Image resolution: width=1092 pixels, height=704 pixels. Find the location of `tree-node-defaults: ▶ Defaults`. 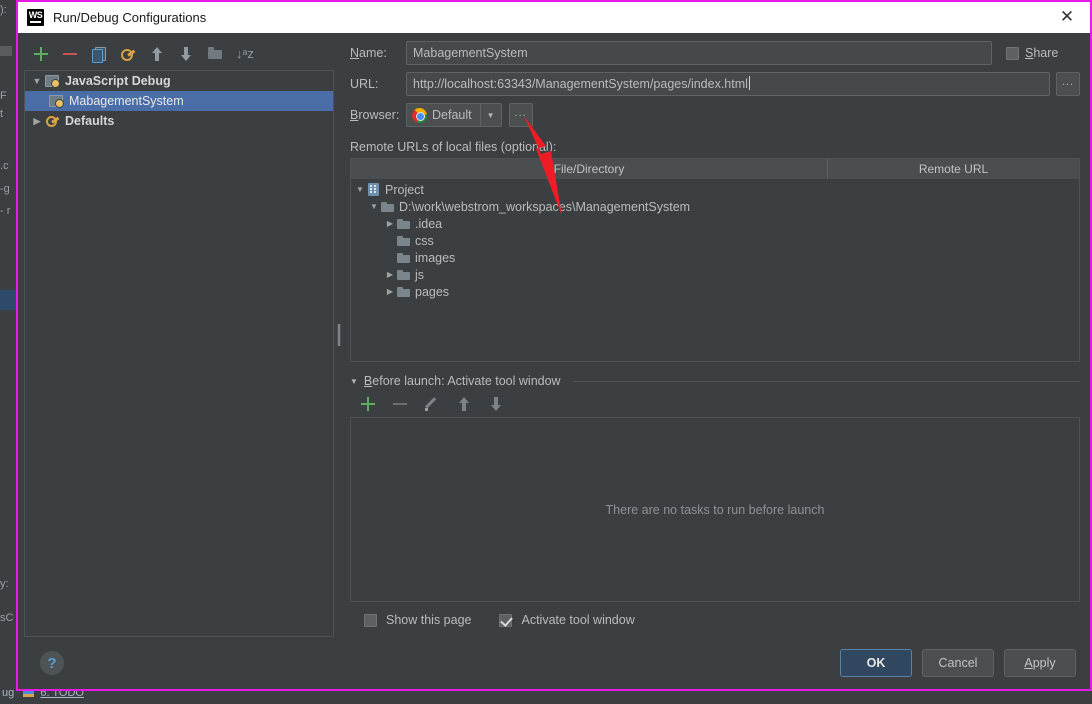

tree-node-defaults: ▶ Defaults is located at coordinates (179, 121).